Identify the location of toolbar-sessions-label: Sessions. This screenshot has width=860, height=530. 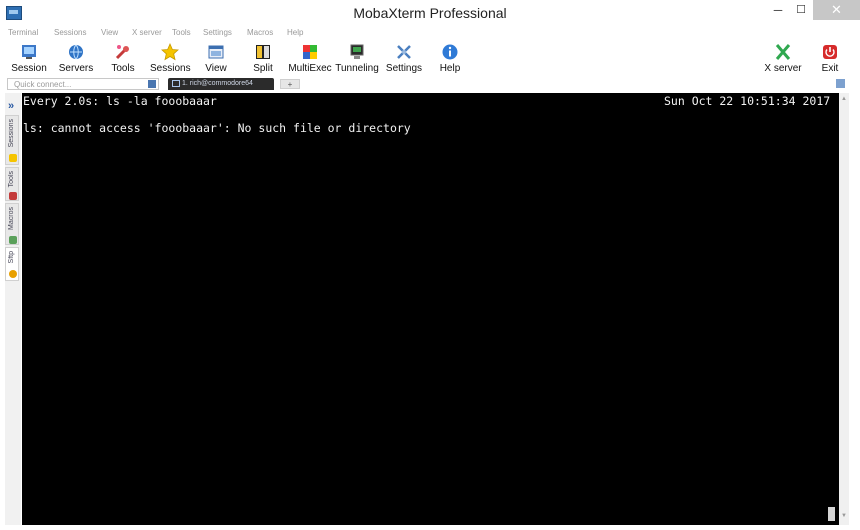
(170, 68).